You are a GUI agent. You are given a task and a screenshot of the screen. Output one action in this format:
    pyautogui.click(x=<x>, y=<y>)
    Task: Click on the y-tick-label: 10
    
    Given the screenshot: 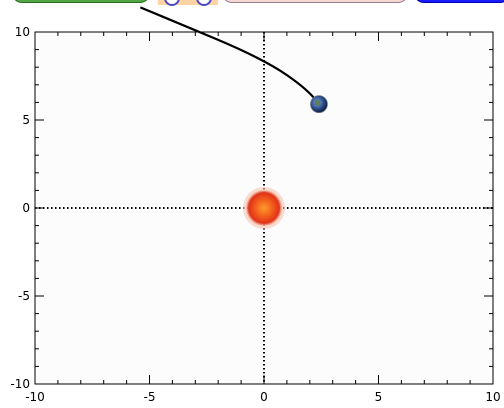 What is the action you would take?
    pyautogui.click(x=22, y=32)
    